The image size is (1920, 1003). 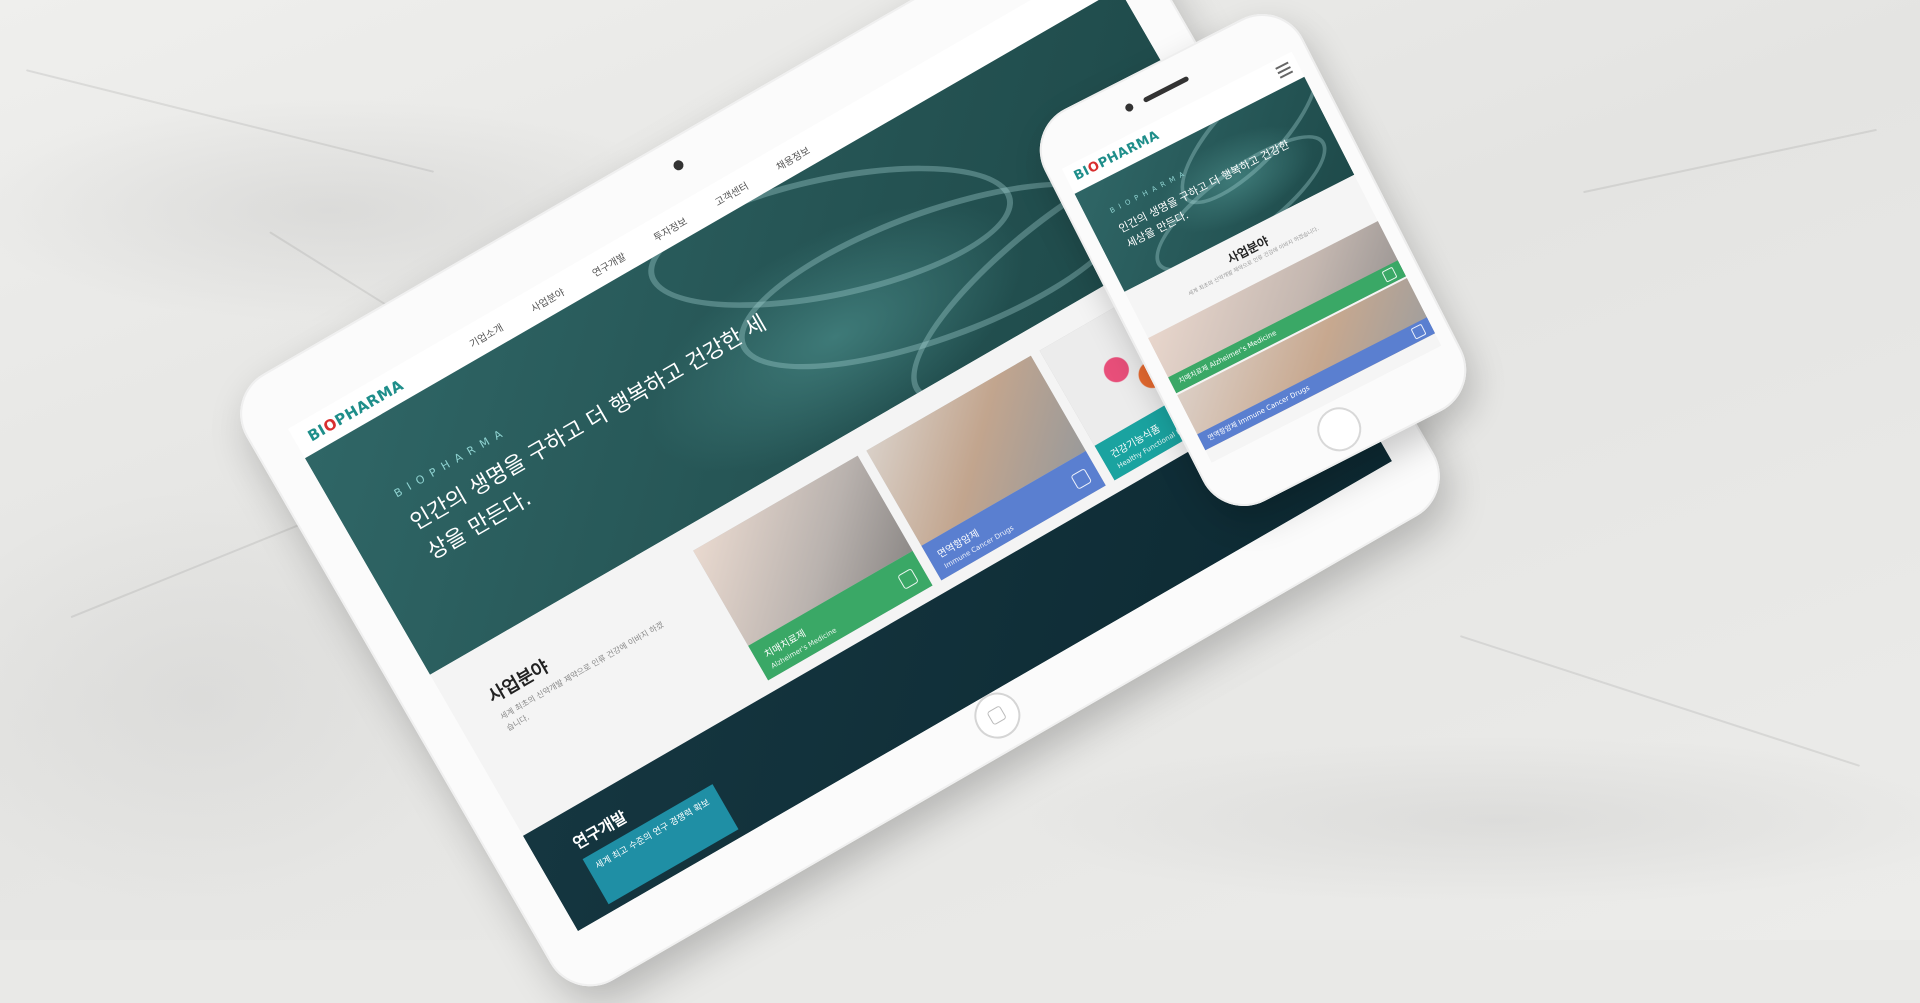 I want to click on card-subtitle: Immune Cancer Drugs, so click(x=1274, y=405).